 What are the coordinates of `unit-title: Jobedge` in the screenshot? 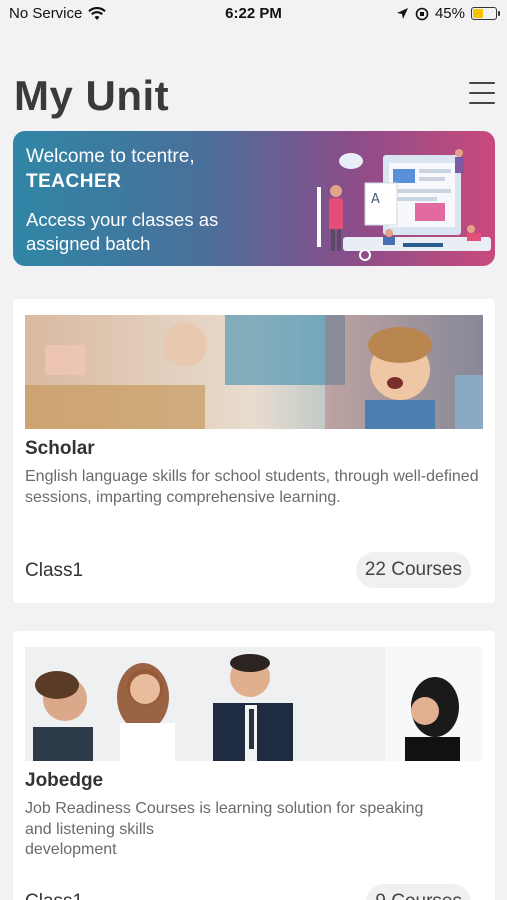 It's located at (64, 780).